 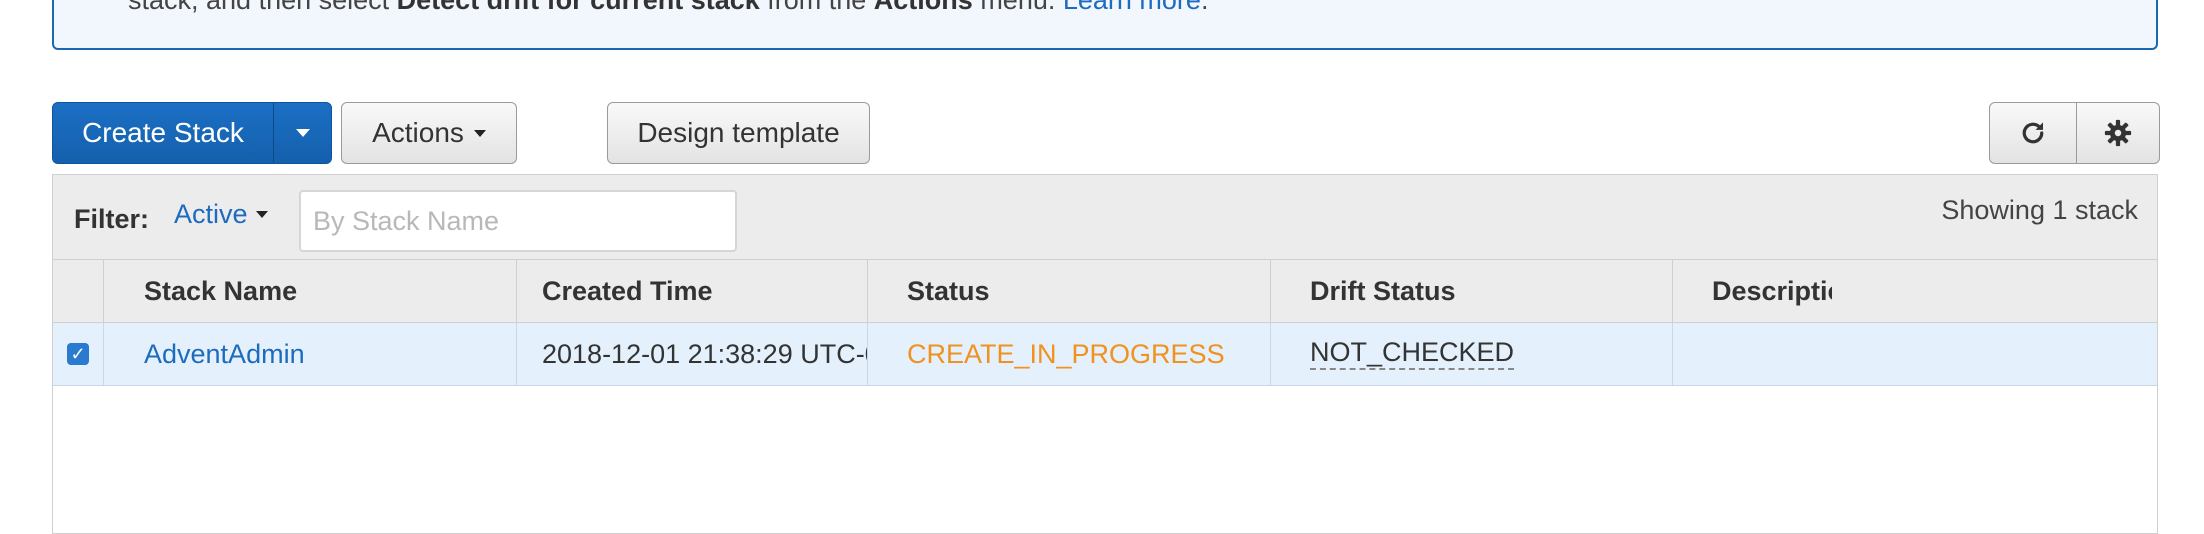 I want to click on refresh-icon, so click(x=2033, y=133).